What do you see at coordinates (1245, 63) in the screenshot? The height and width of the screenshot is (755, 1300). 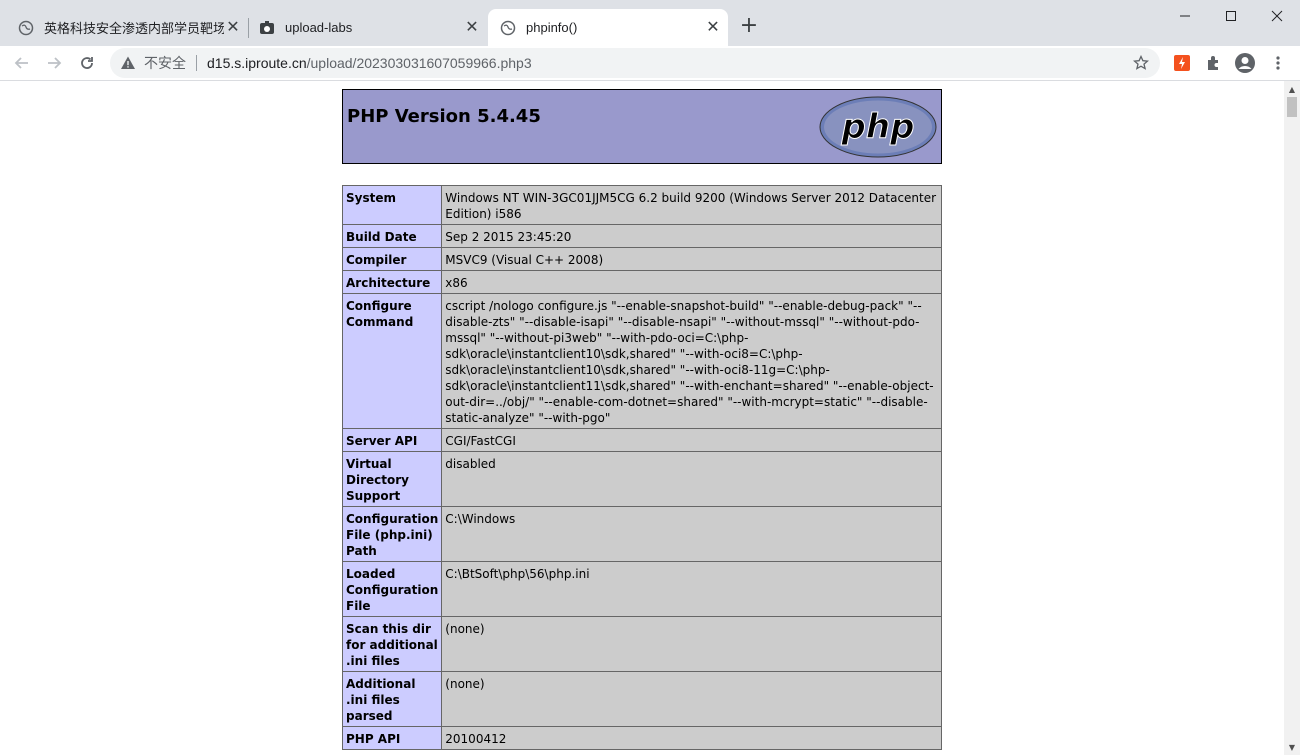 I see `profile-avatar-icon` at bounding box center [1245, 63].